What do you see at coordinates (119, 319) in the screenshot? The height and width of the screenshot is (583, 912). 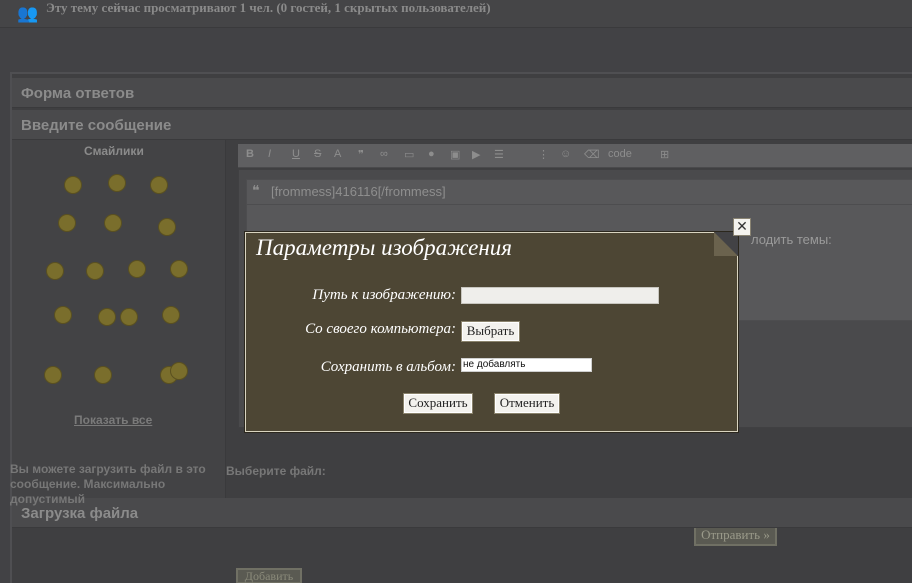 I see `smiles-panel: Смайлики Показать все` at bounding box center [119, 319].